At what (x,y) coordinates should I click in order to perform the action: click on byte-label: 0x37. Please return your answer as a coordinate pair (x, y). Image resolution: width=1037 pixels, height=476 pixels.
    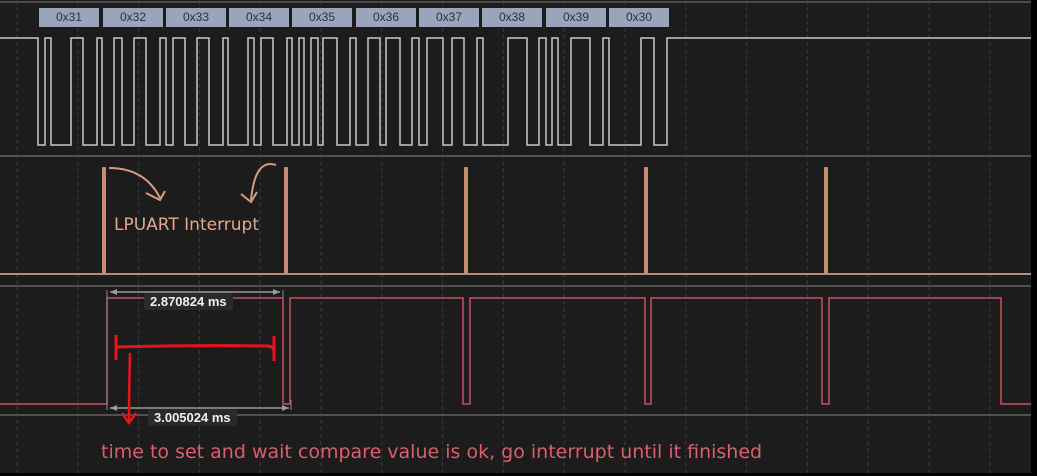
    Looking at the image, I should click on (449, 17).